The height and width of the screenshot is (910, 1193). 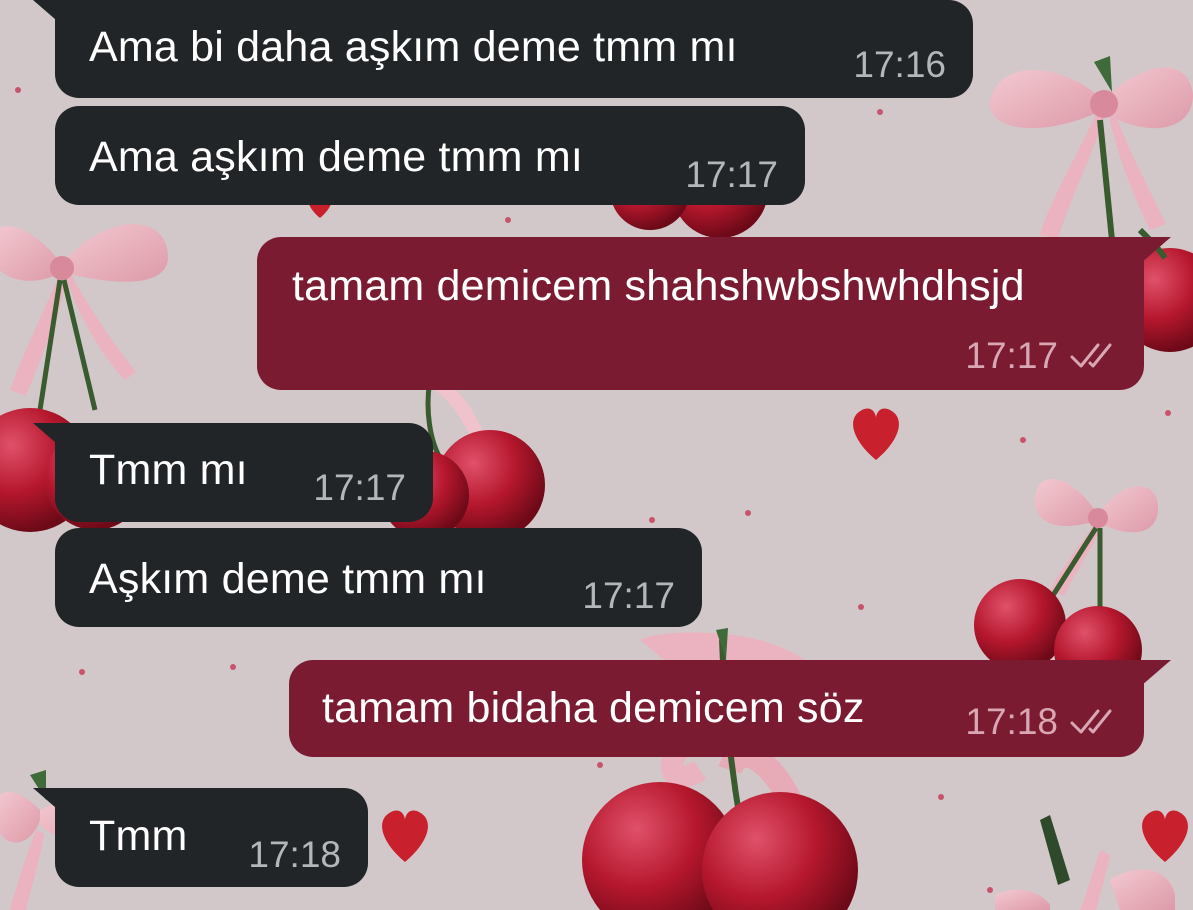 What do you see at coordinates (413, 47) in the screenshot?
I see `message-text: Ama bi daha aşkım deme tmm mı` at bounding box center [413, 47].